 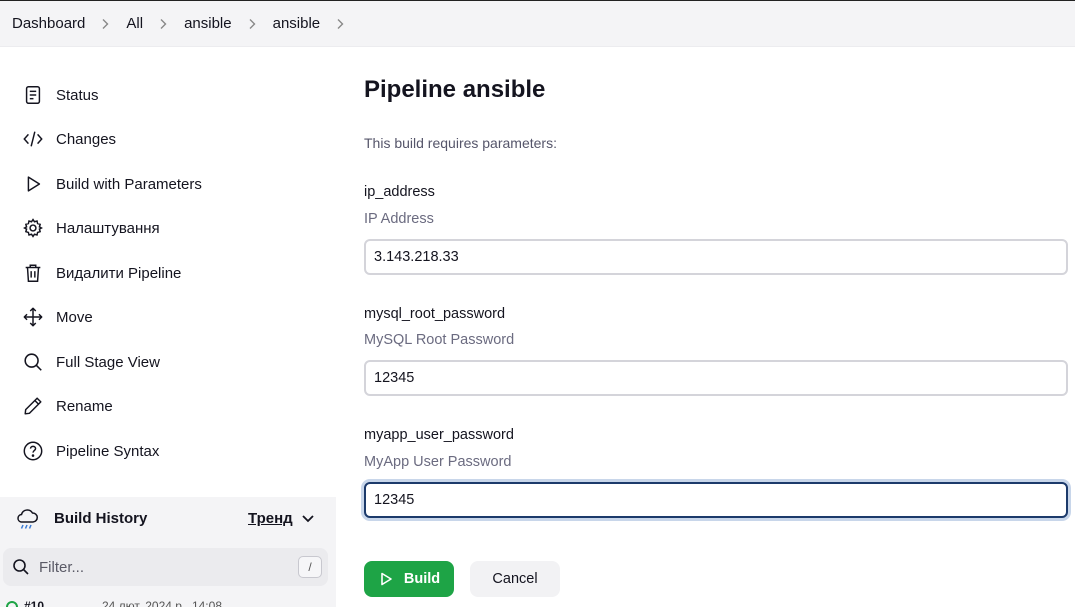 I want to click on build-date: 24 лют. 2024 р., 14:08, so click(x=162, y=603).